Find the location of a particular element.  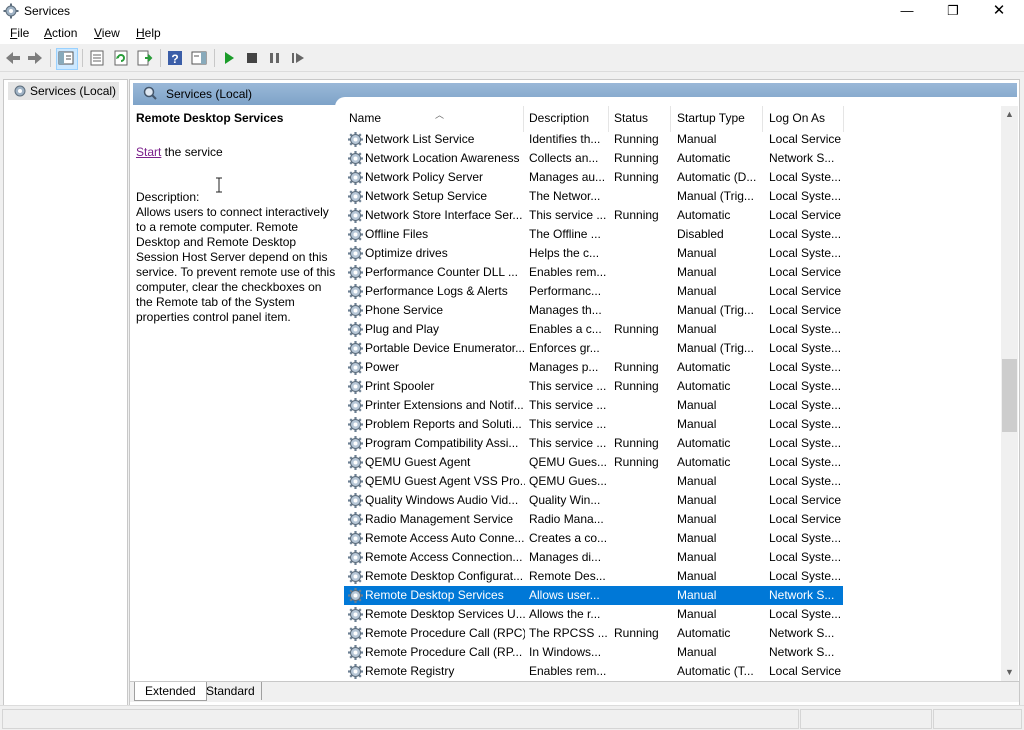

column-header-startup-type: Startup Type is located at coordinates (711, 120).